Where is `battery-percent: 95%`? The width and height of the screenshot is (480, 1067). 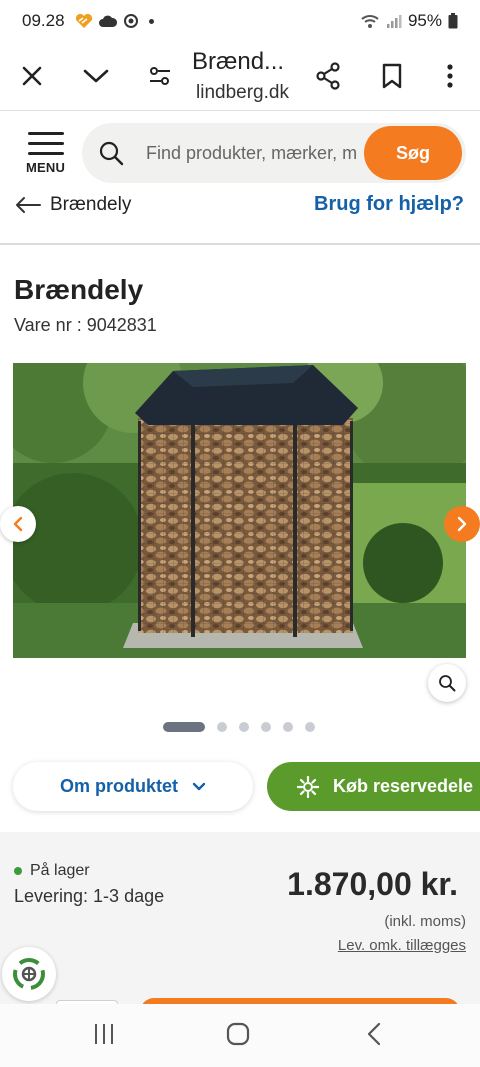 battery-percent: 95% is located at coordinates (424, 20).